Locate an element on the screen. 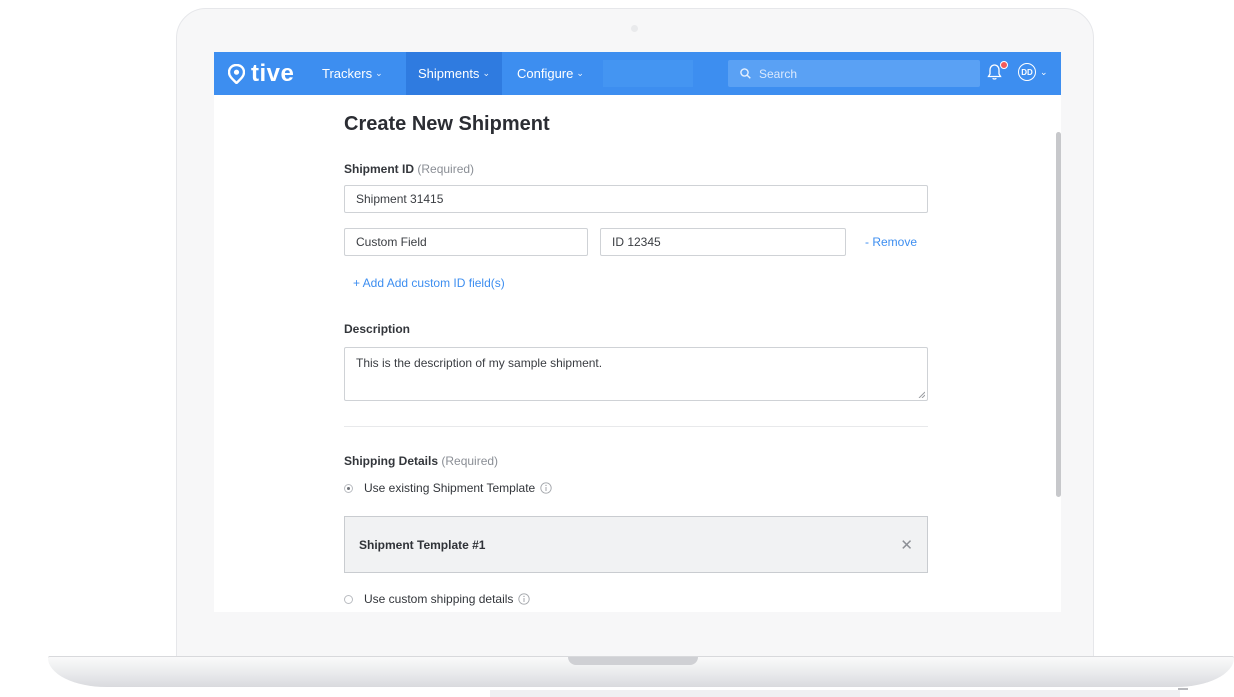 This screenshot has height=697, width=1234. nav-shipments: Shipments ⌄ is located at coordinates (454, 73).